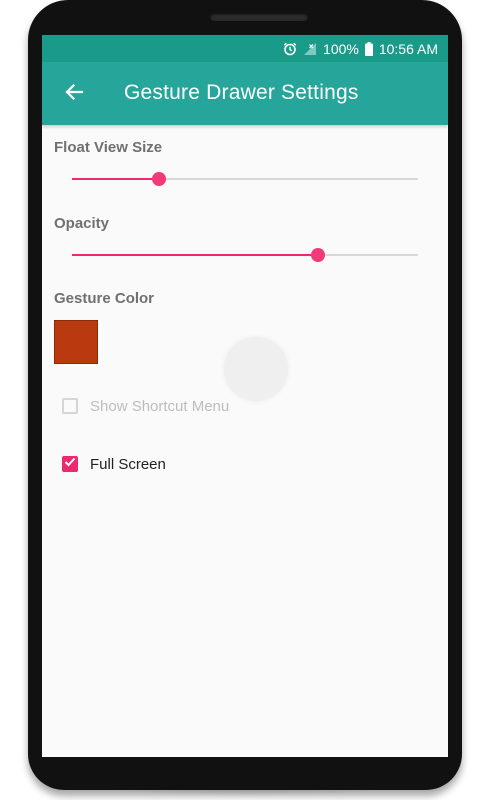 The height and width of the screenshot is (800, 490). What do you see at coordinates (245, 48) in the screenshot?
I see `status-bar: 100% 10:56 AM` at bounding box center [245, 48].